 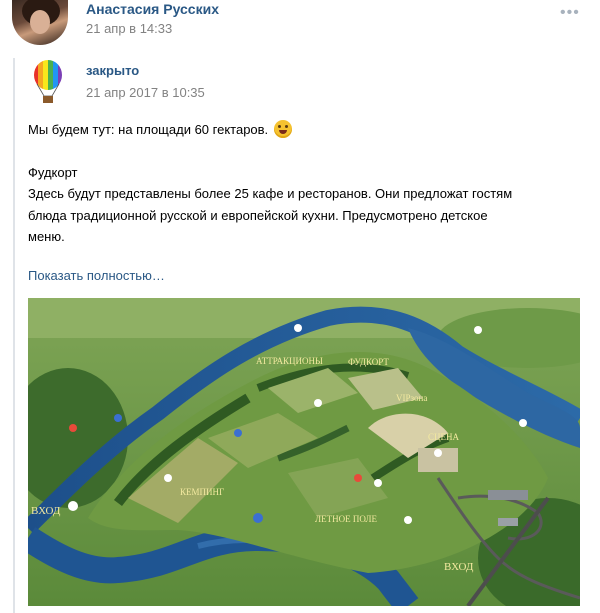 I want to click on section-heading: Фудкорт, so click(x=53, y=172).